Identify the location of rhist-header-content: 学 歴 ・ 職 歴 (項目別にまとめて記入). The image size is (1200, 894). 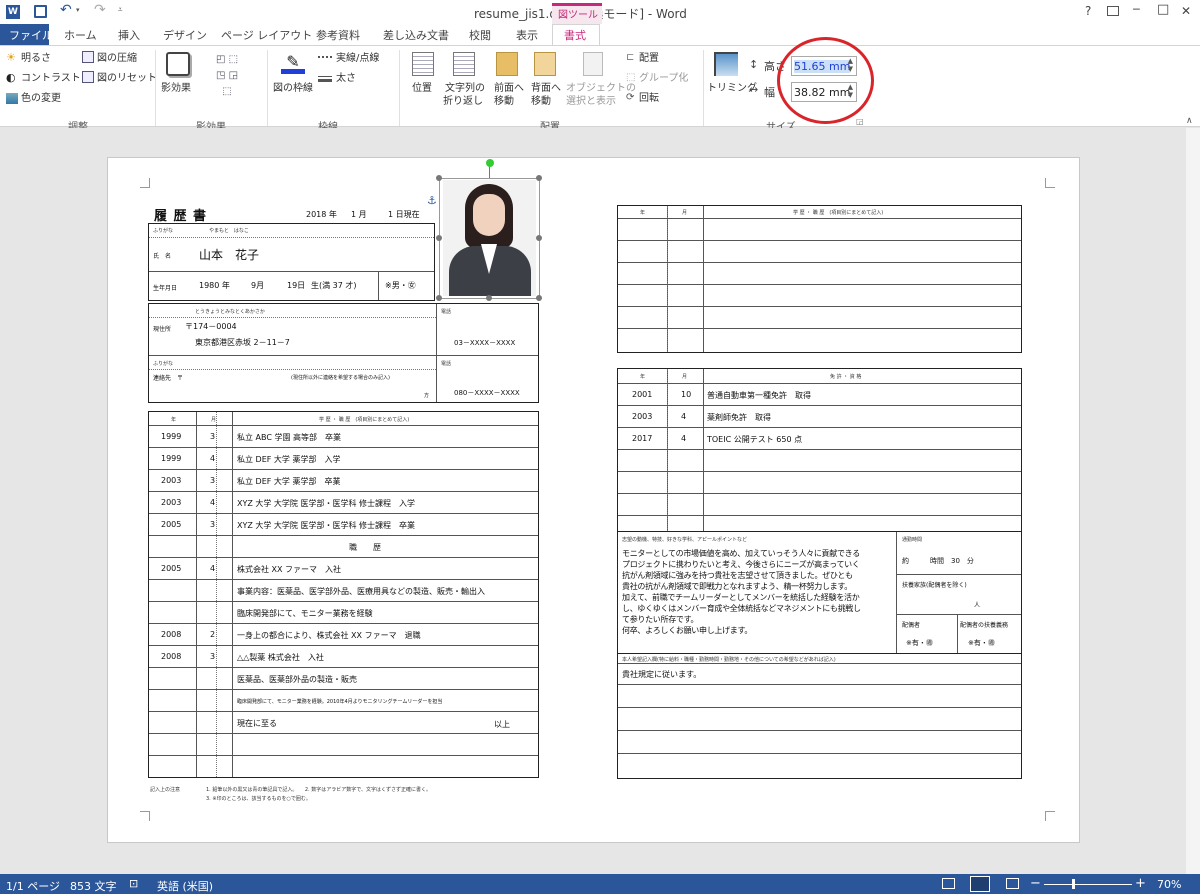
(838, 213).